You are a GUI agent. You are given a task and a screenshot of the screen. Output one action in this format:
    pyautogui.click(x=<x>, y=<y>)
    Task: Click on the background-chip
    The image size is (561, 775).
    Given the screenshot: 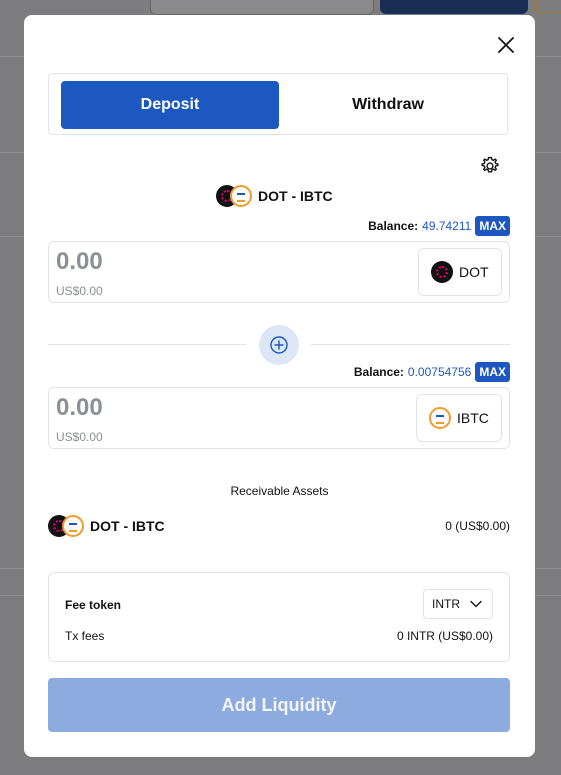 What is the action you would take?
    pyautogui.click(x=548, y=7)
    